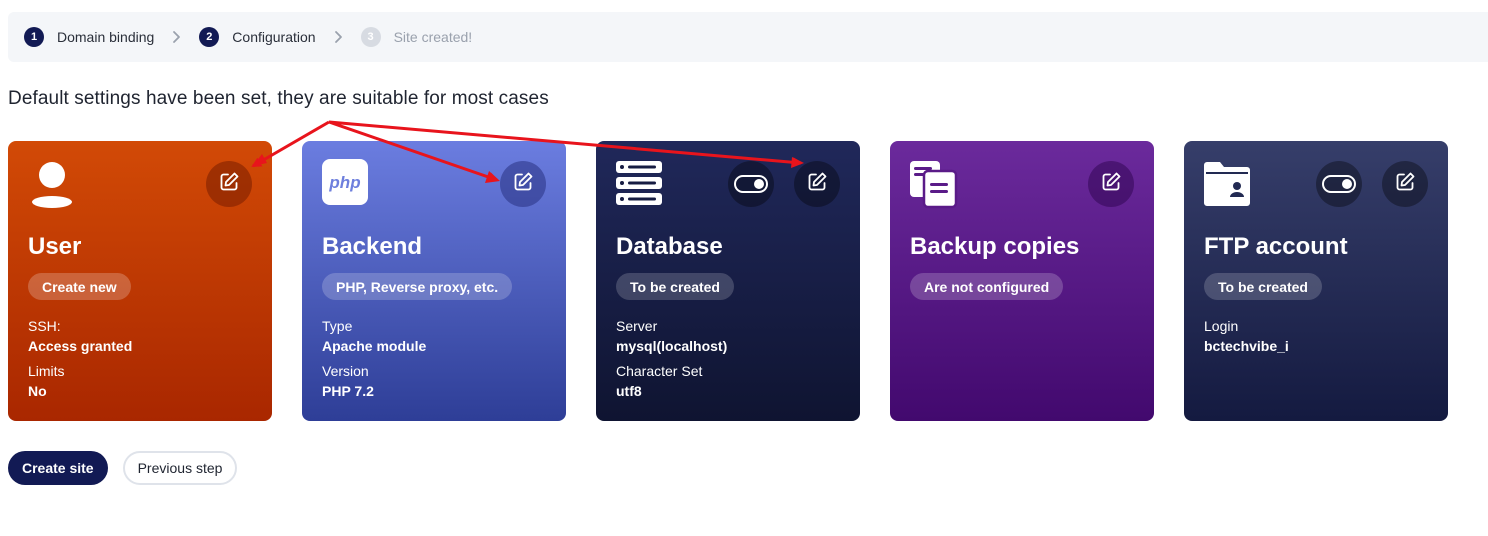 Image resolution: width=1488 pixels, height=536 pixels. I want to click on edit-ftp-button, so click(1405, 184).